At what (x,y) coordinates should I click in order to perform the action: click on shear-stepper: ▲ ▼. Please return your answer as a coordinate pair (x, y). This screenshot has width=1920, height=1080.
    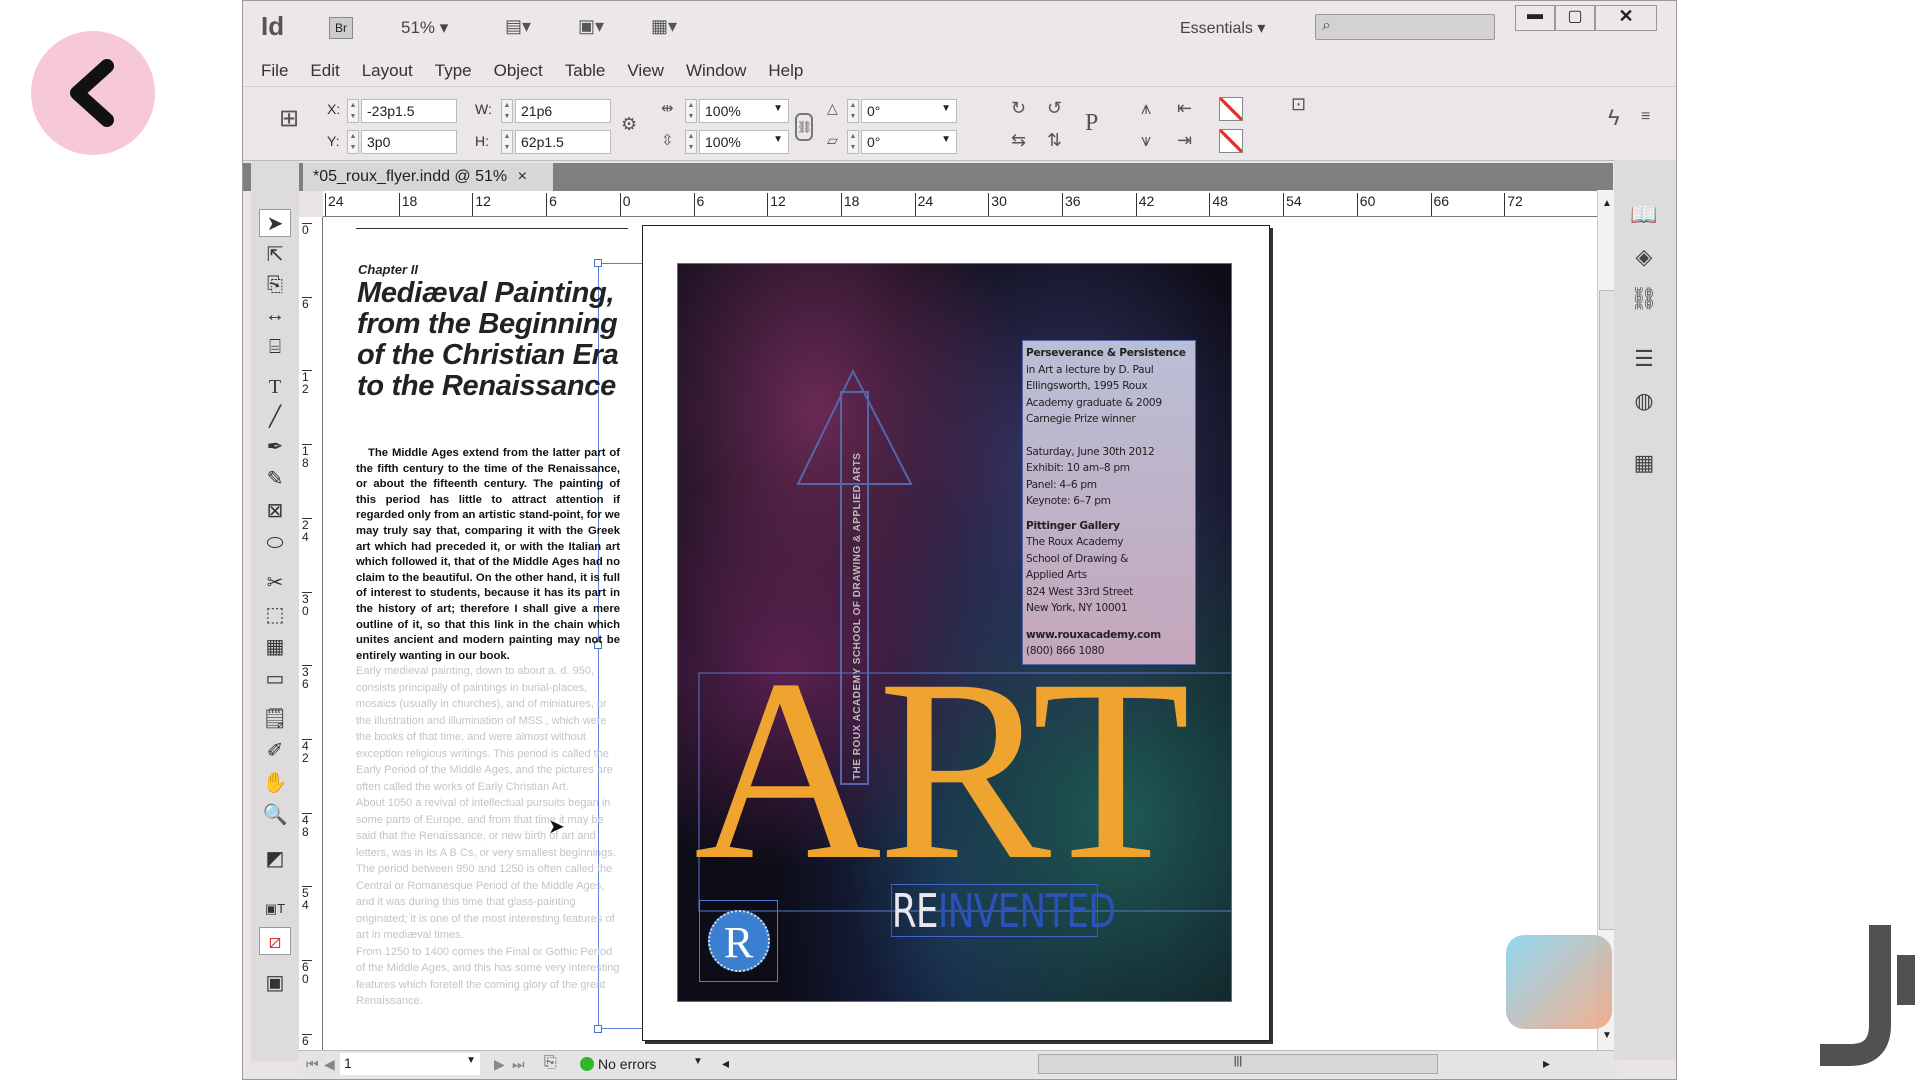
    Looking at the image, I should click on (853, 142).